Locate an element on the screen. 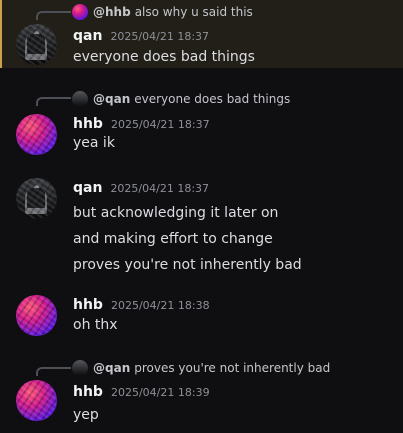  message-text: and making effort to change is located at coordinates (173, 239).